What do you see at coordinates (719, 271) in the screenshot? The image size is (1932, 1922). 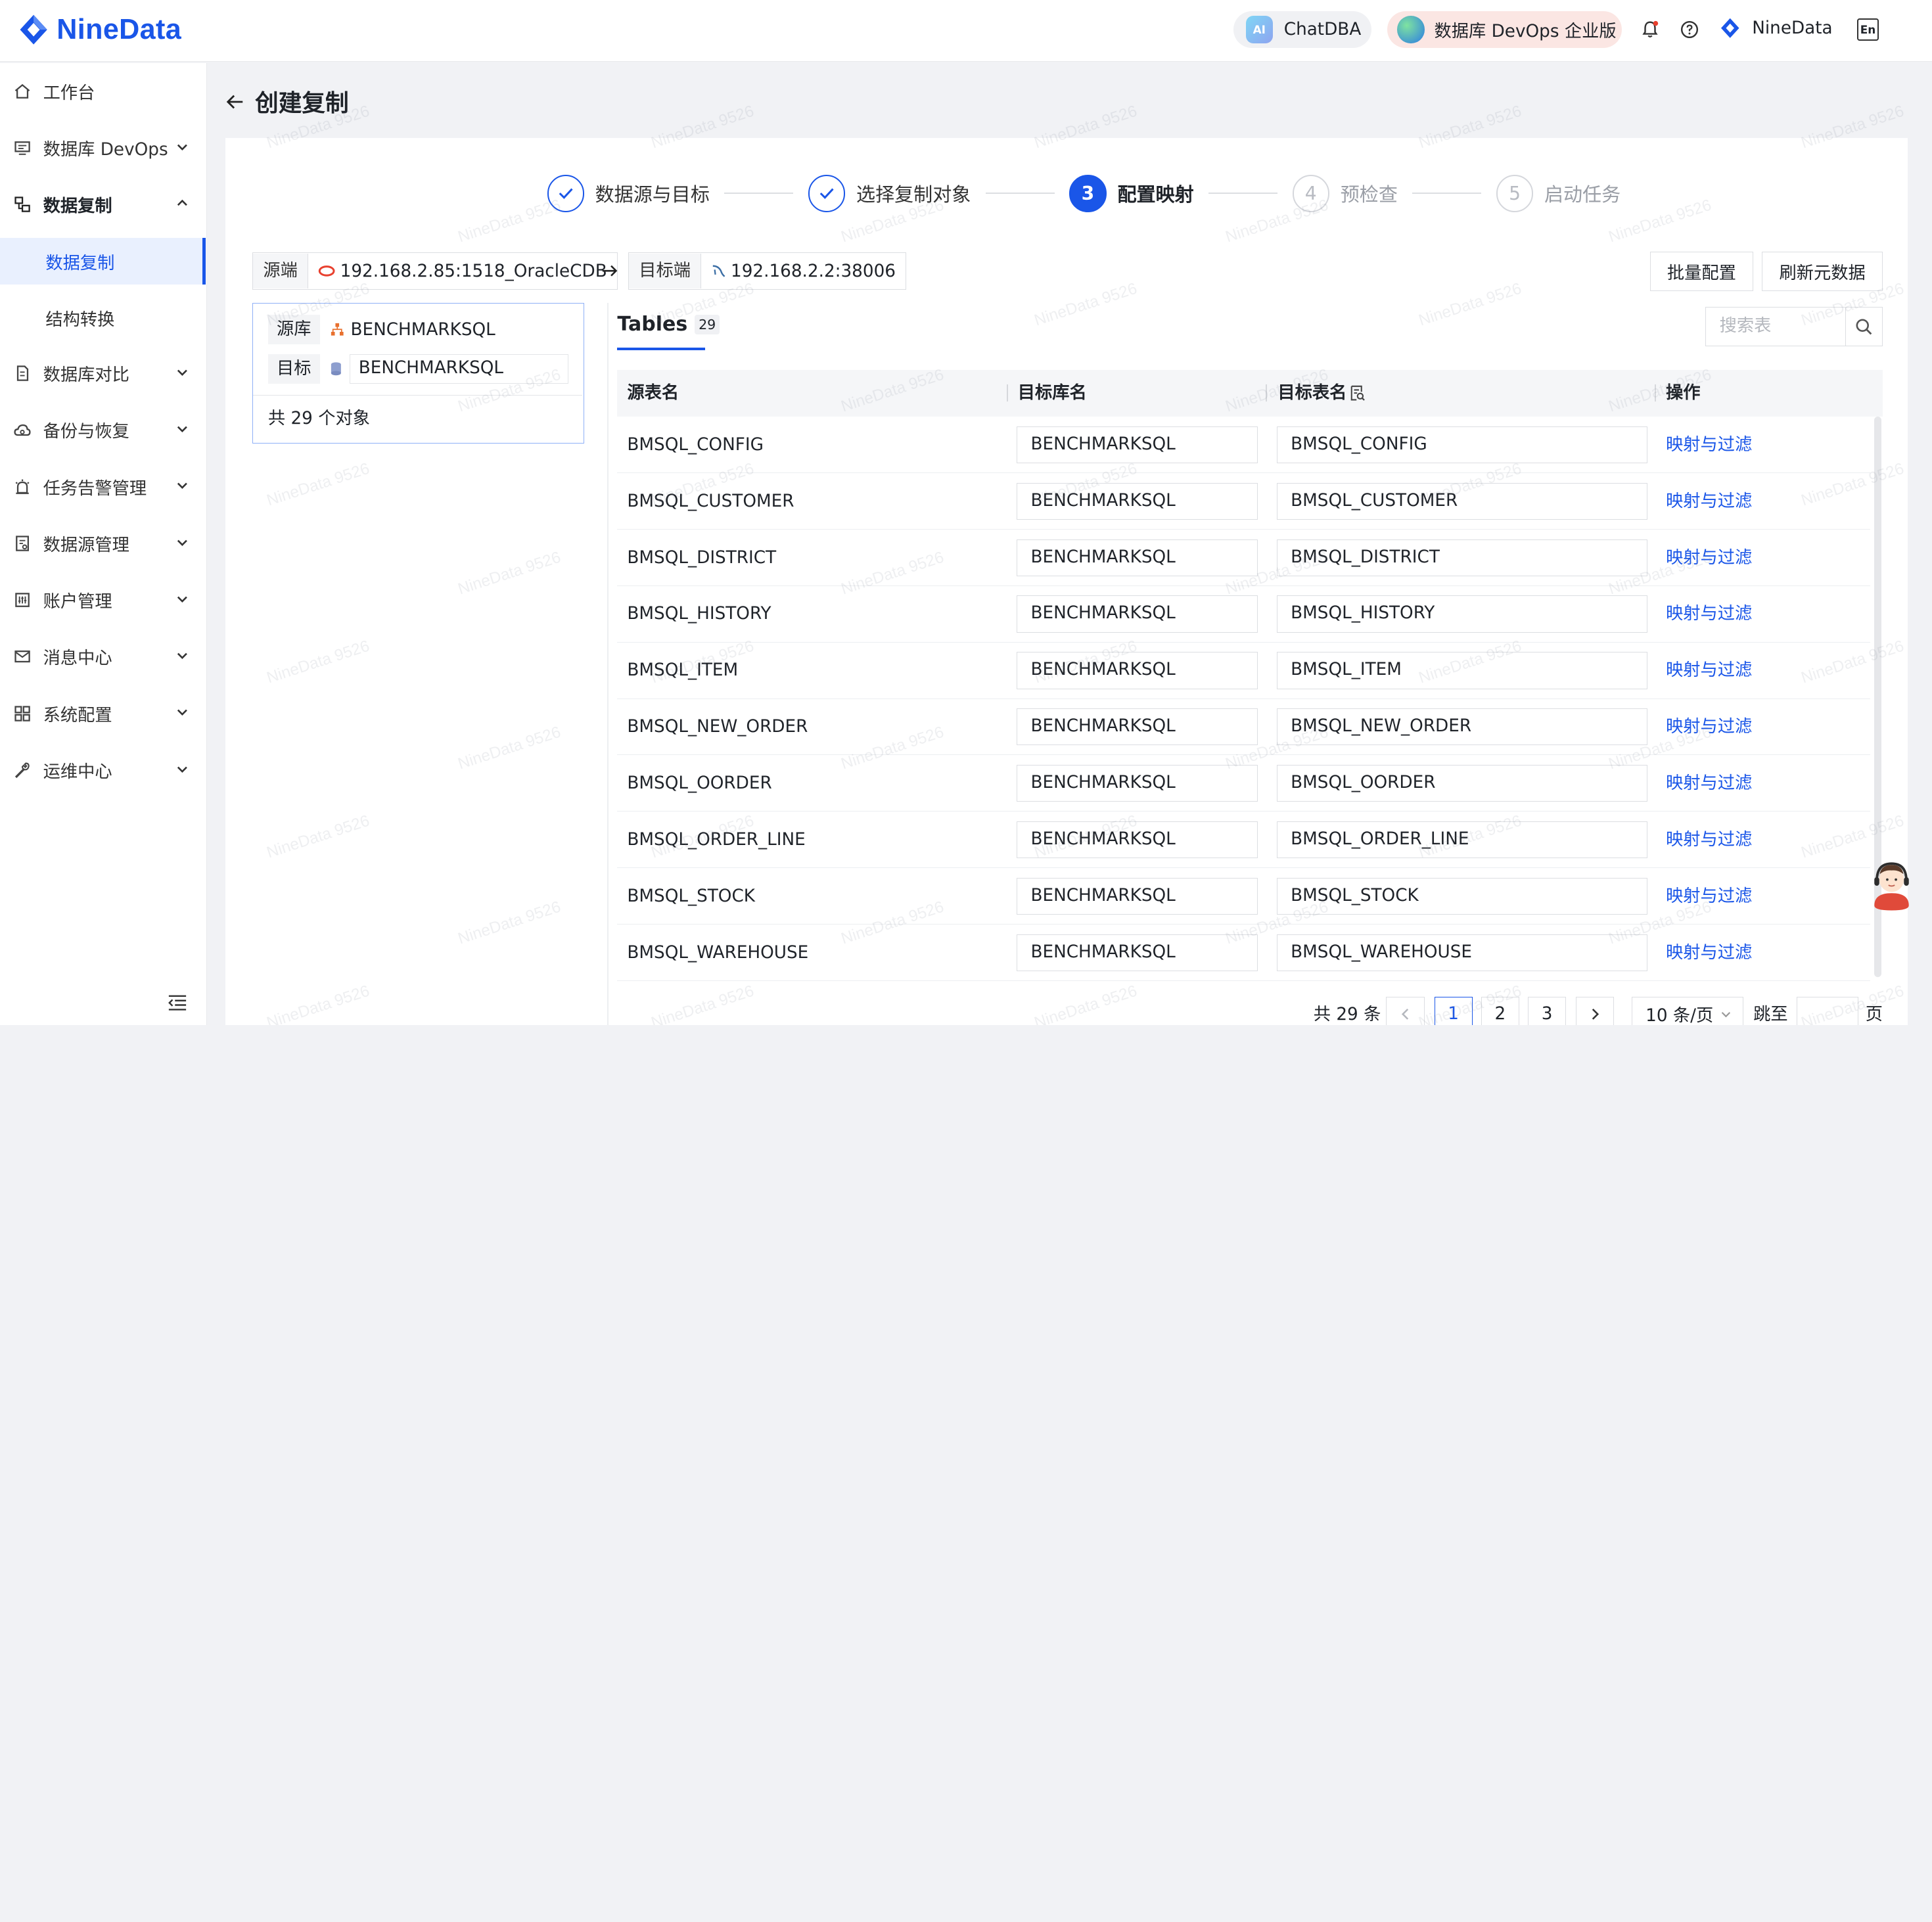 I see `mysql-icon` at bounding box center [719, 271].